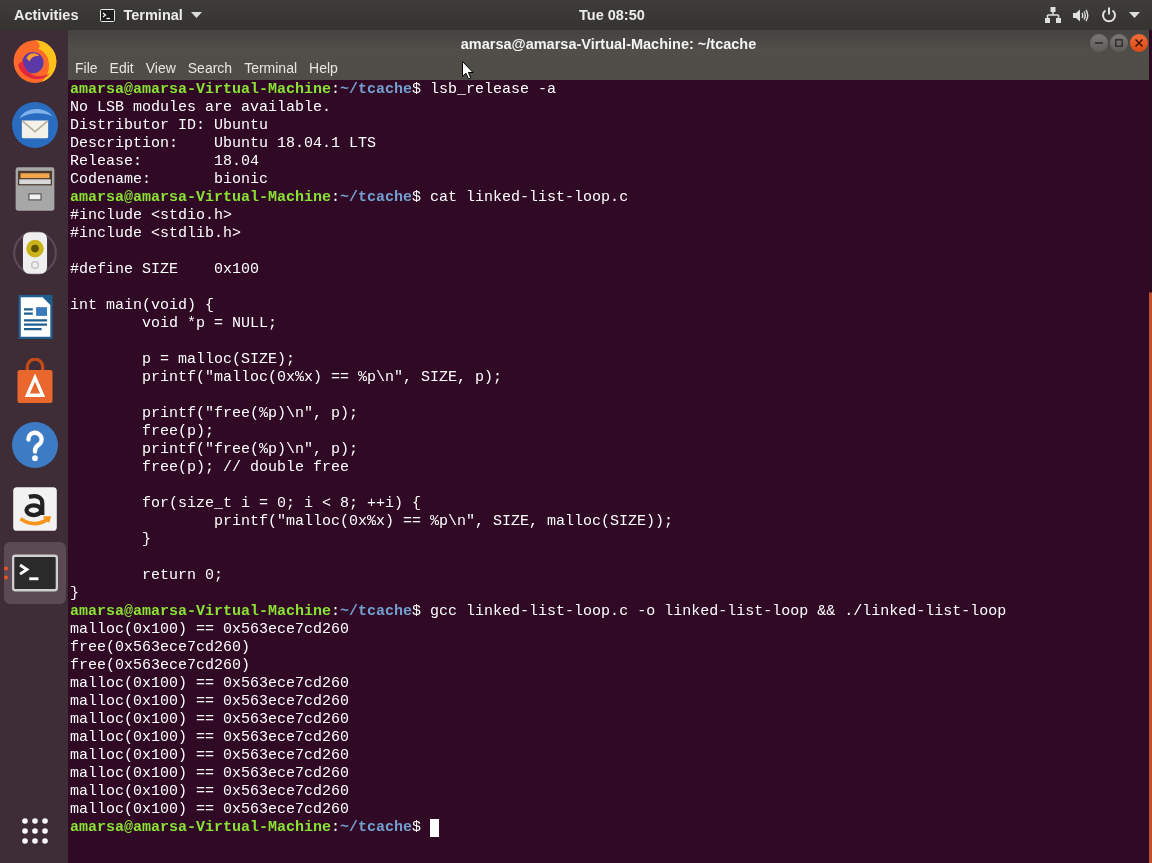  Describe the element at coordinates (444, 522) in the screenshot. I see `output-line: printf("malloc(0x%x) == %p\n", SIZE, malloc(SIZE));` at that location.